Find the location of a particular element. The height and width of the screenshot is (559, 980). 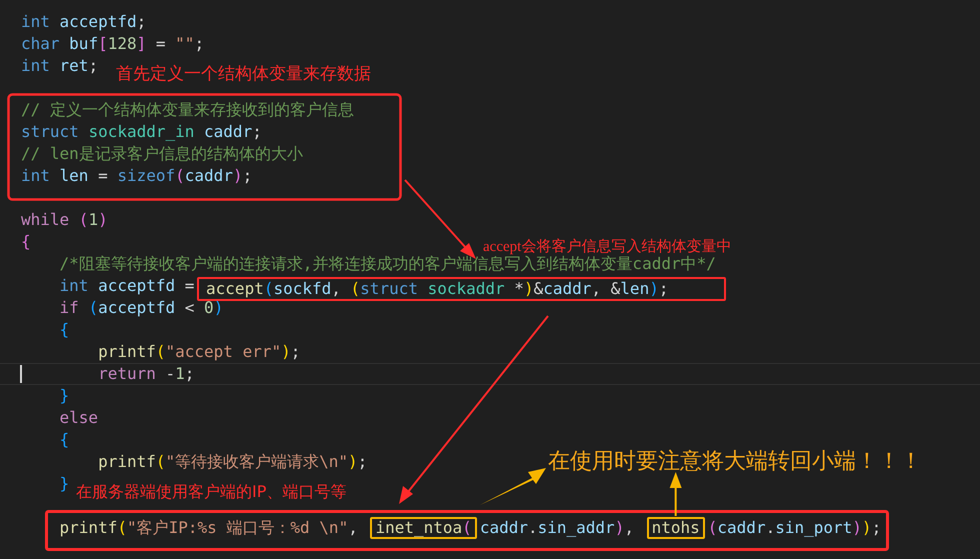

code-line: struct sockaddr_in caddr; is located at coordinates (141, 132).